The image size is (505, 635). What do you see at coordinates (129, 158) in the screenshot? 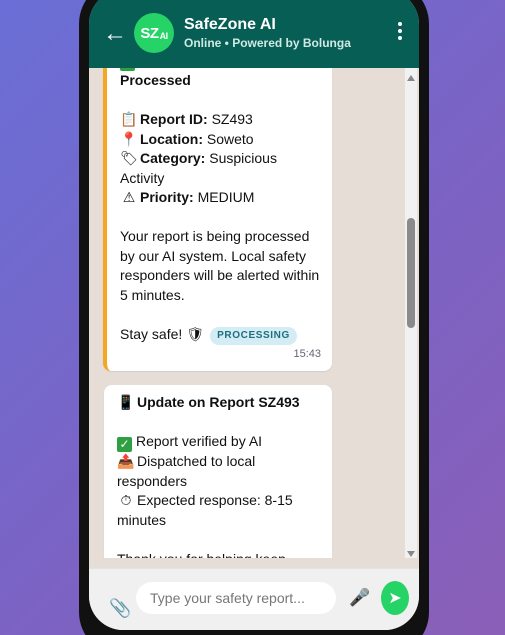
I see `tag-icon: 🏷` at bounding box center [129, 158].